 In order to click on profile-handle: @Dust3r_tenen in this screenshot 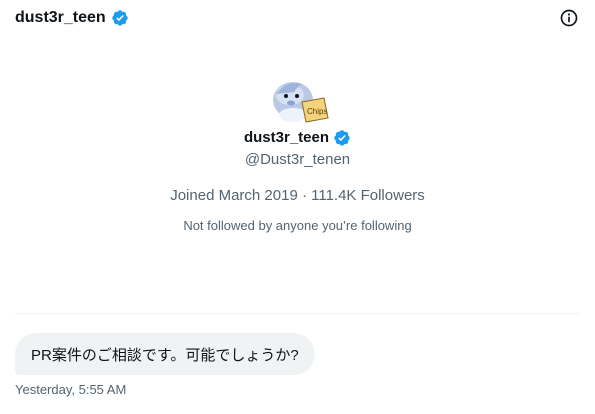, I will do `click(297, 159)`.